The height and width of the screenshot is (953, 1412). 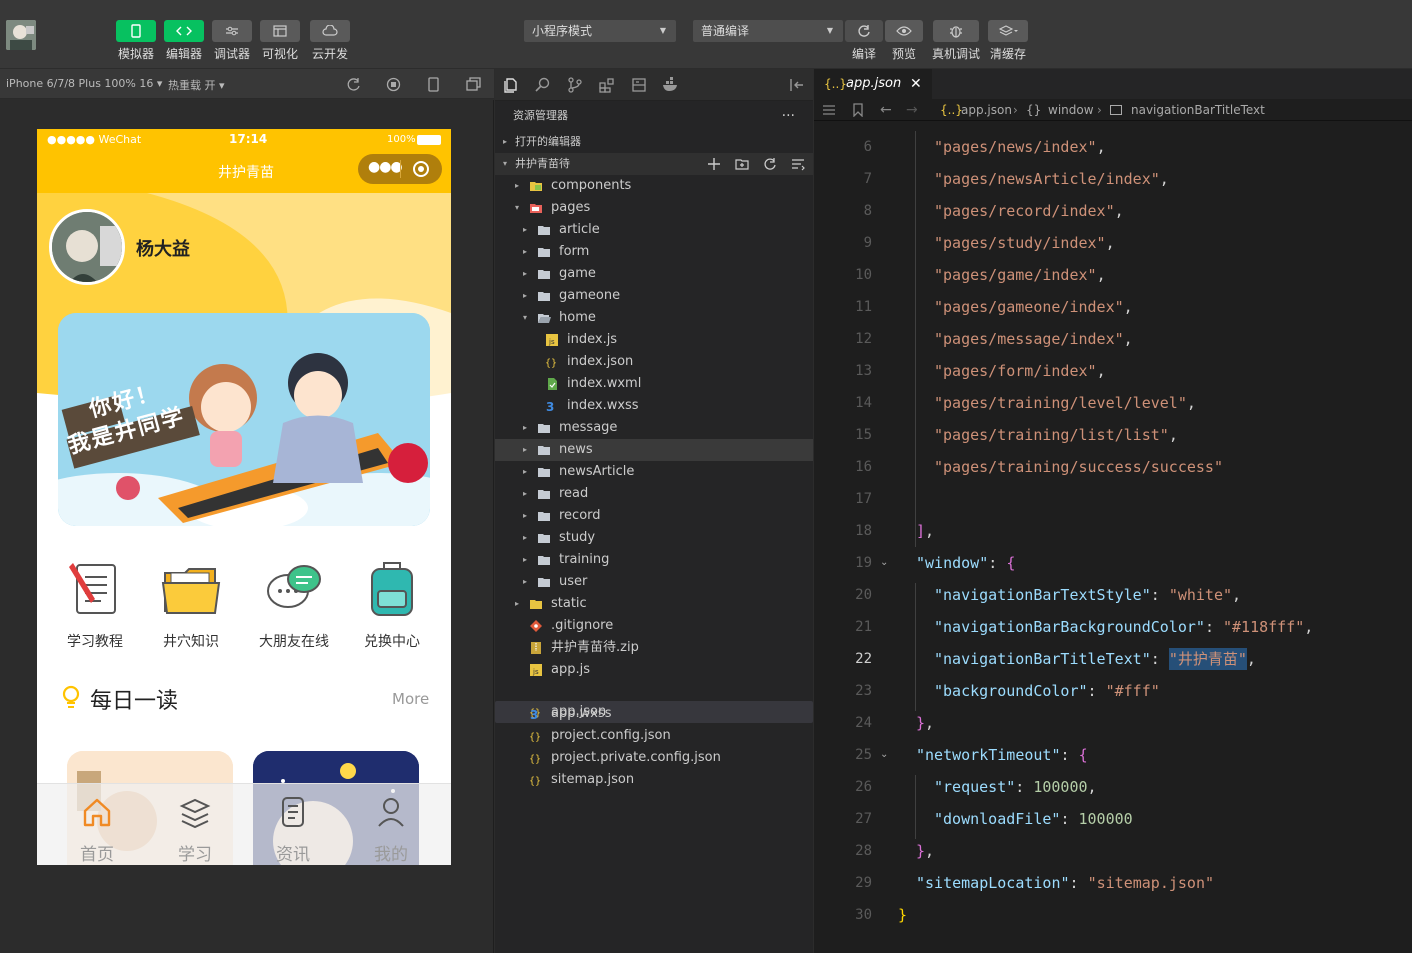 I want to click on close-target-icon, so click(x=421, y=169).